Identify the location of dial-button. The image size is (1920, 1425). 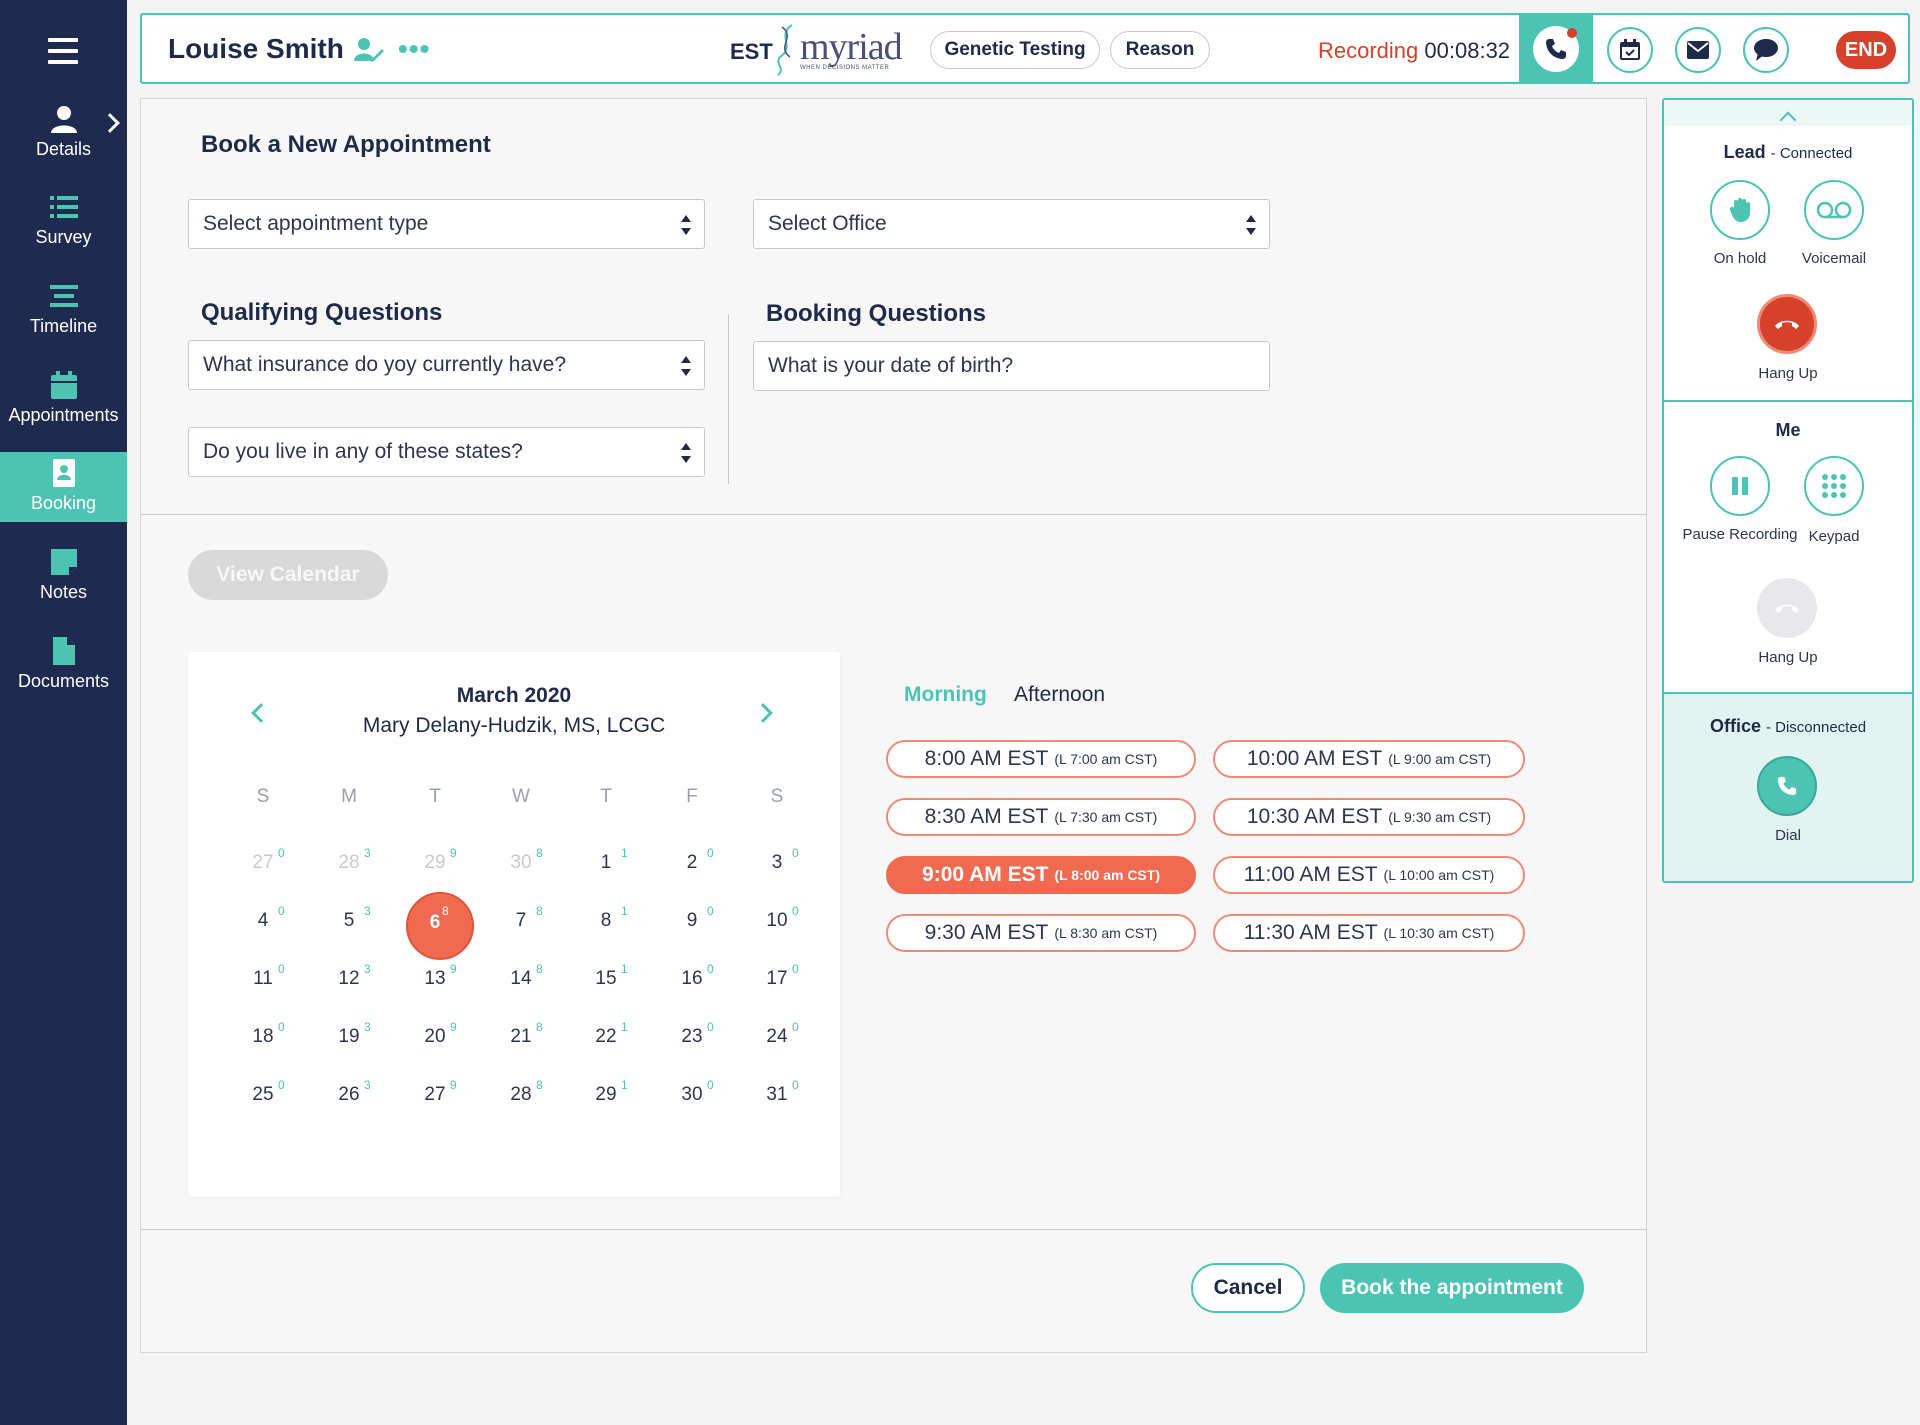
(1787, 786).